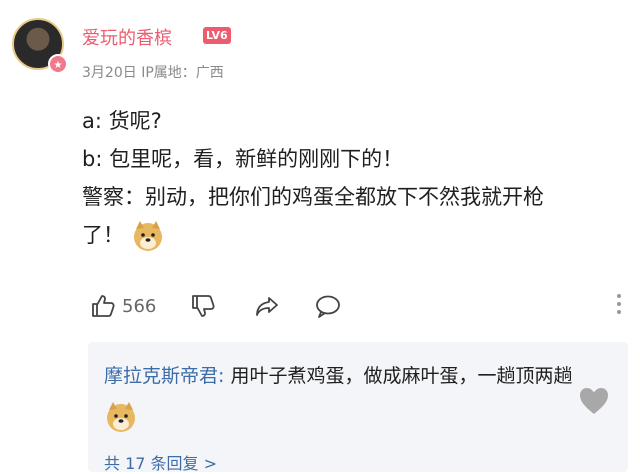  I want to click on dislike-button, so click(203, 306).